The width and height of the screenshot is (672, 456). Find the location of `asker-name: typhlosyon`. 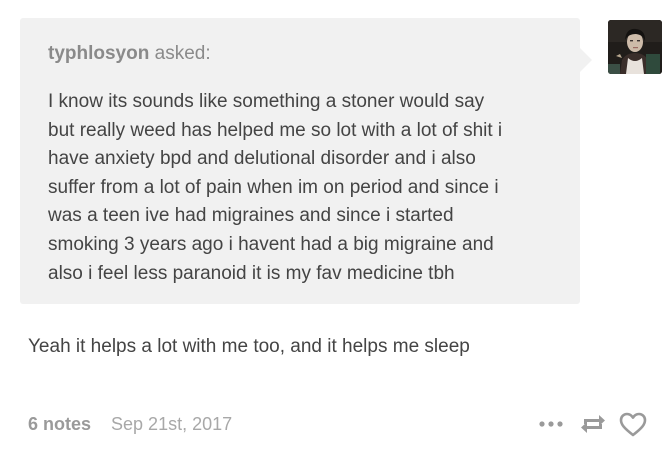

asker-name: typhlosyon is located at coordinates (98, 53).